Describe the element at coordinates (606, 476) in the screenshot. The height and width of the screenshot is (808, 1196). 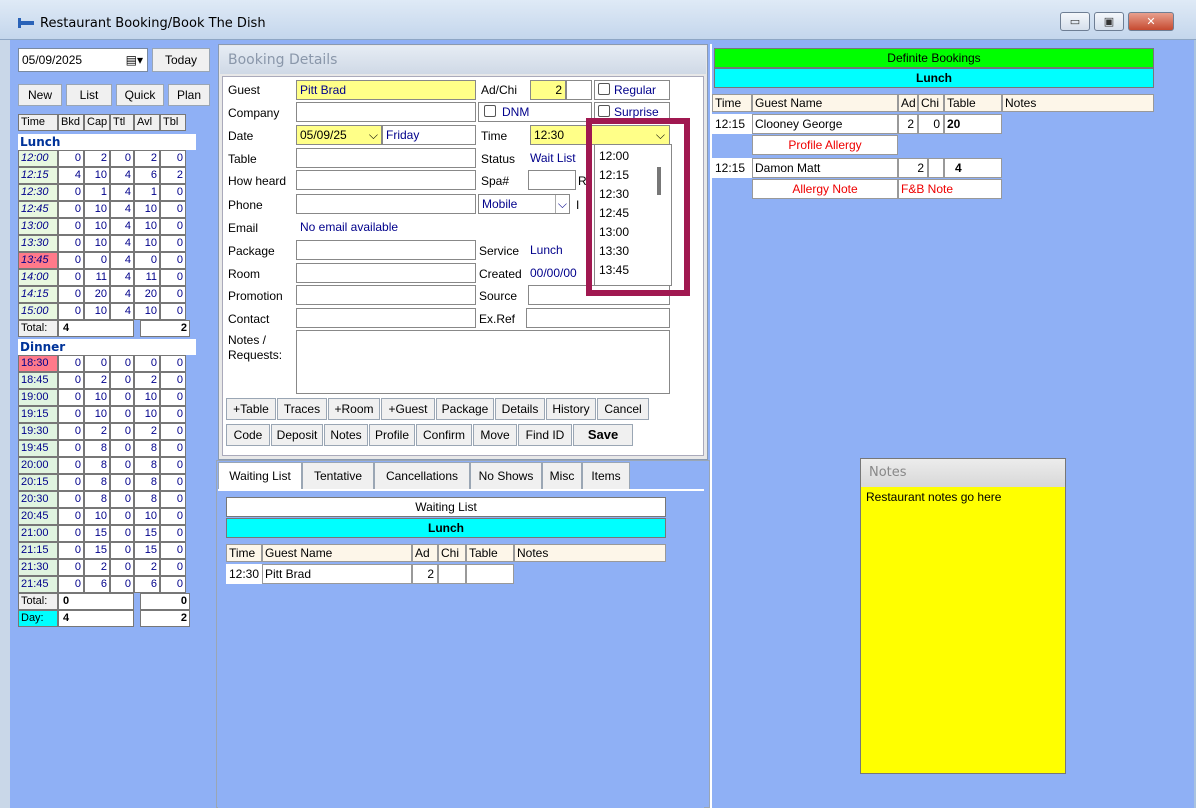
I see `tab-items: Items` at that location.